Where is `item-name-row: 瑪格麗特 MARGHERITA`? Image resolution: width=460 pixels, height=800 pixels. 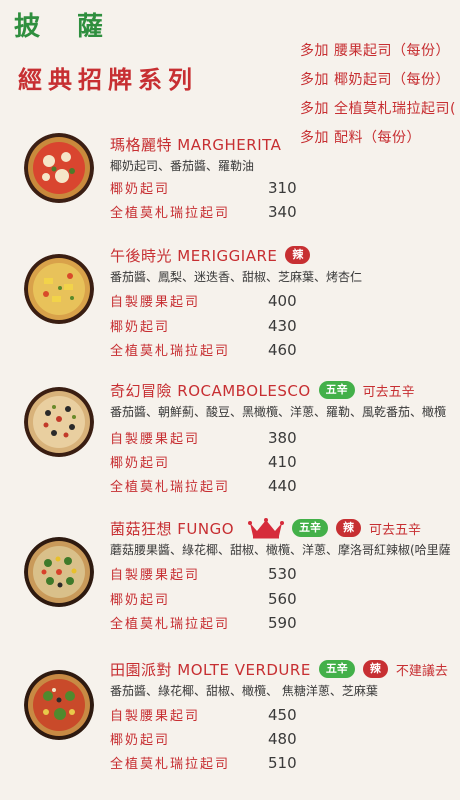 item-name-row: 瑪格麗特 MARGHERITA is located at coordinates (195, 144).